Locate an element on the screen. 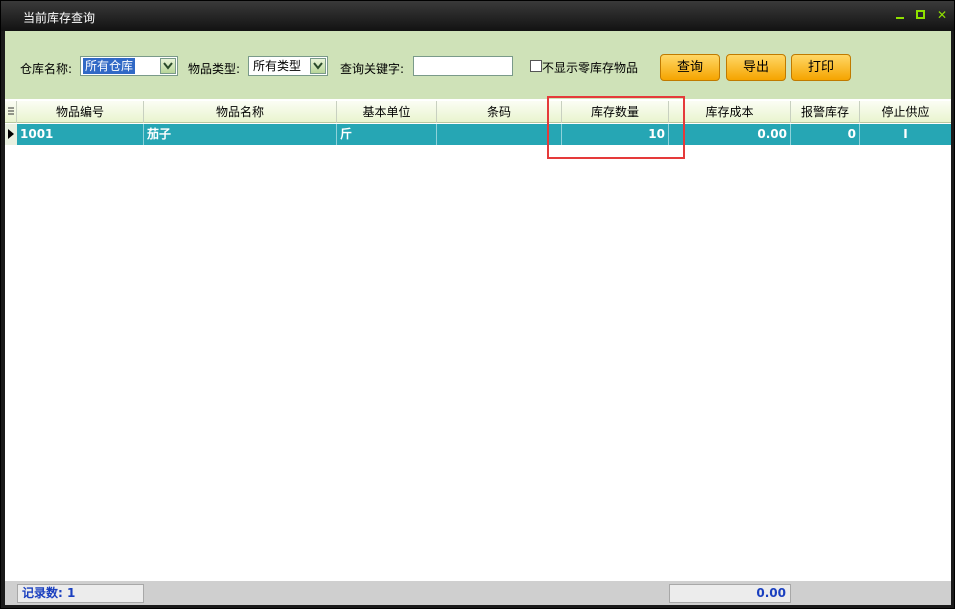 The width and height of the screenshot is (955, 609). grid-header: 物品编号 物品名称 基本单位 条码 库存数量 库存成本 报警库存 停止供应 is located at coordinates (478, 112).